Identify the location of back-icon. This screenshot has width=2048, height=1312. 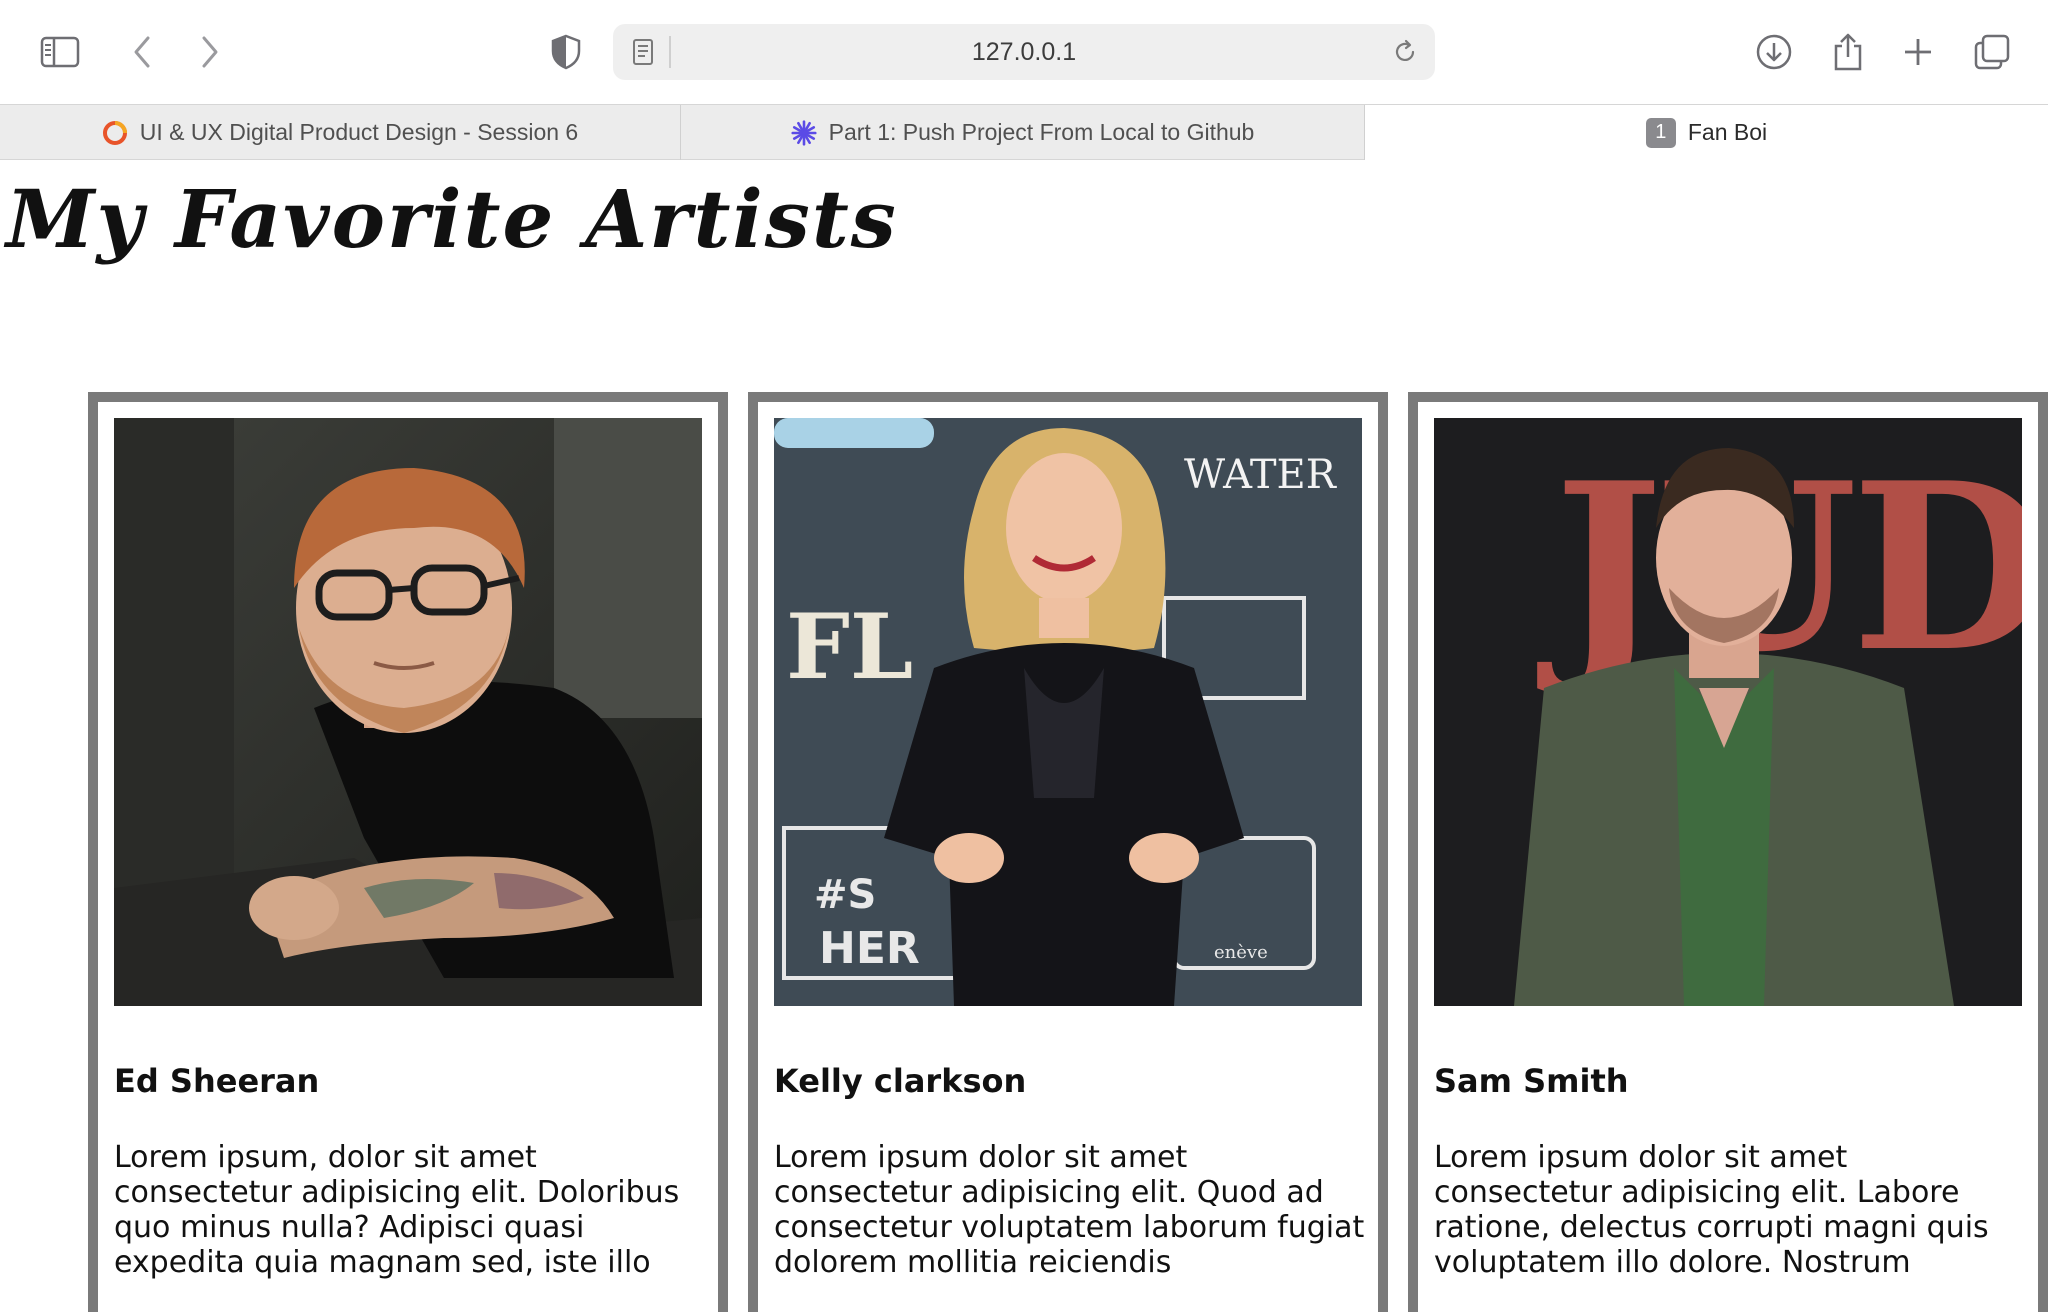
(142, 52).